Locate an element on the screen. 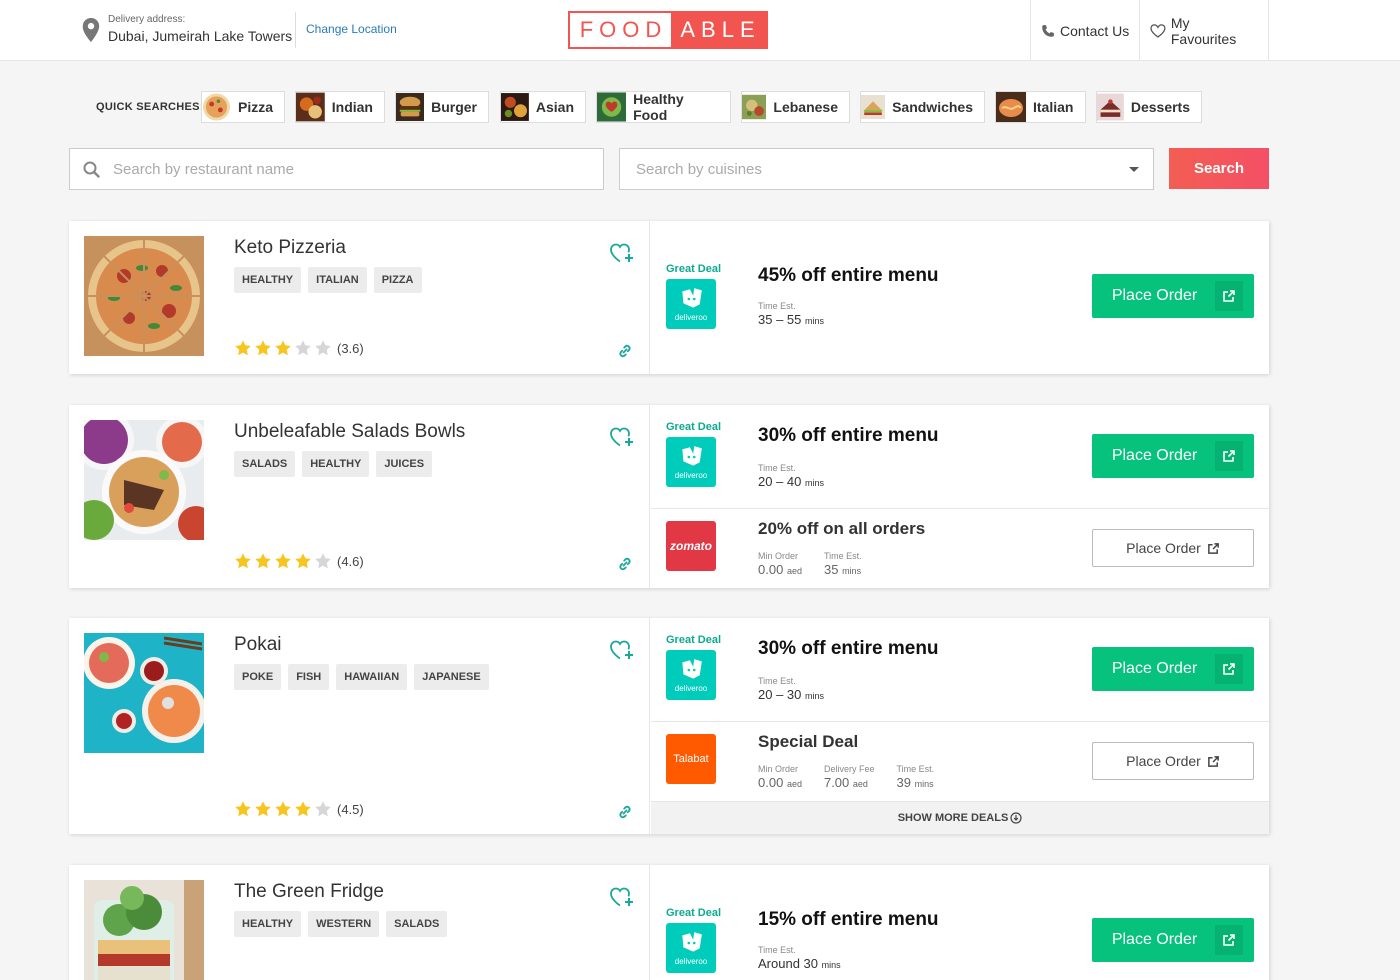  deliveroo-logo: deliveroo is located at coordinates (691, 948).